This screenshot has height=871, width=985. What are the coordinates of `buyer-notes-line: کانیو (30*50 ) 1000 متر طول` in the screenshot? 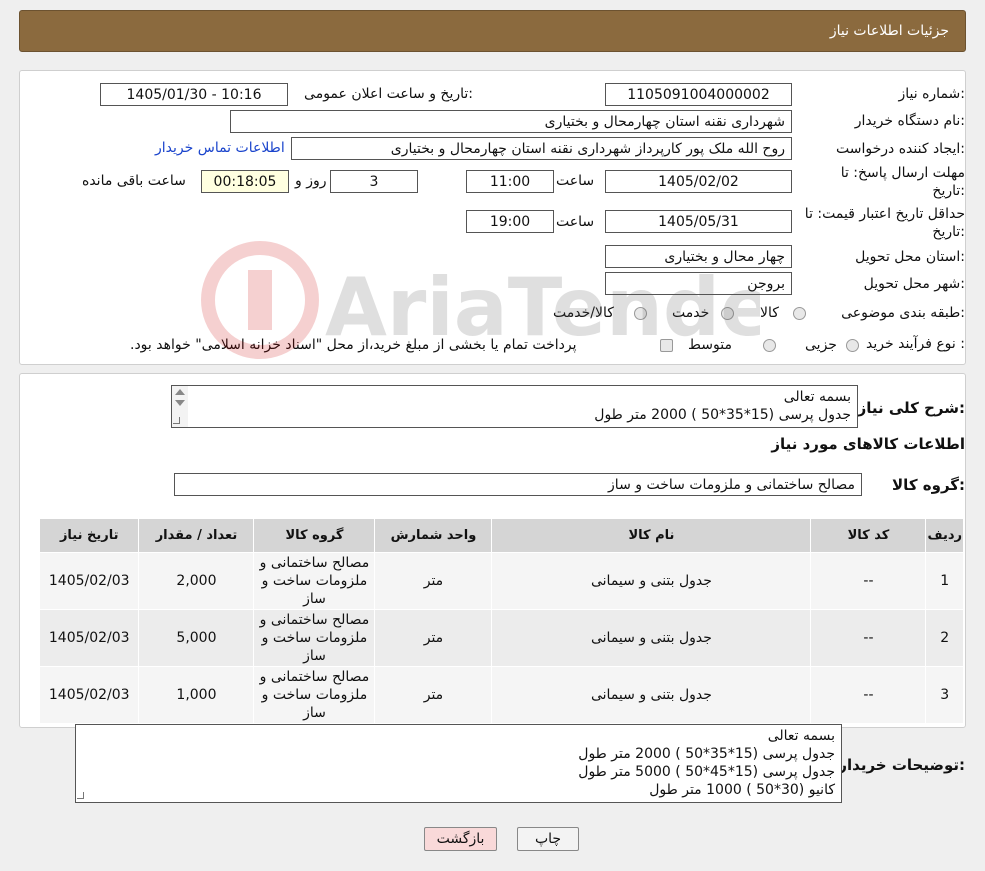 It's located at (742, 790).